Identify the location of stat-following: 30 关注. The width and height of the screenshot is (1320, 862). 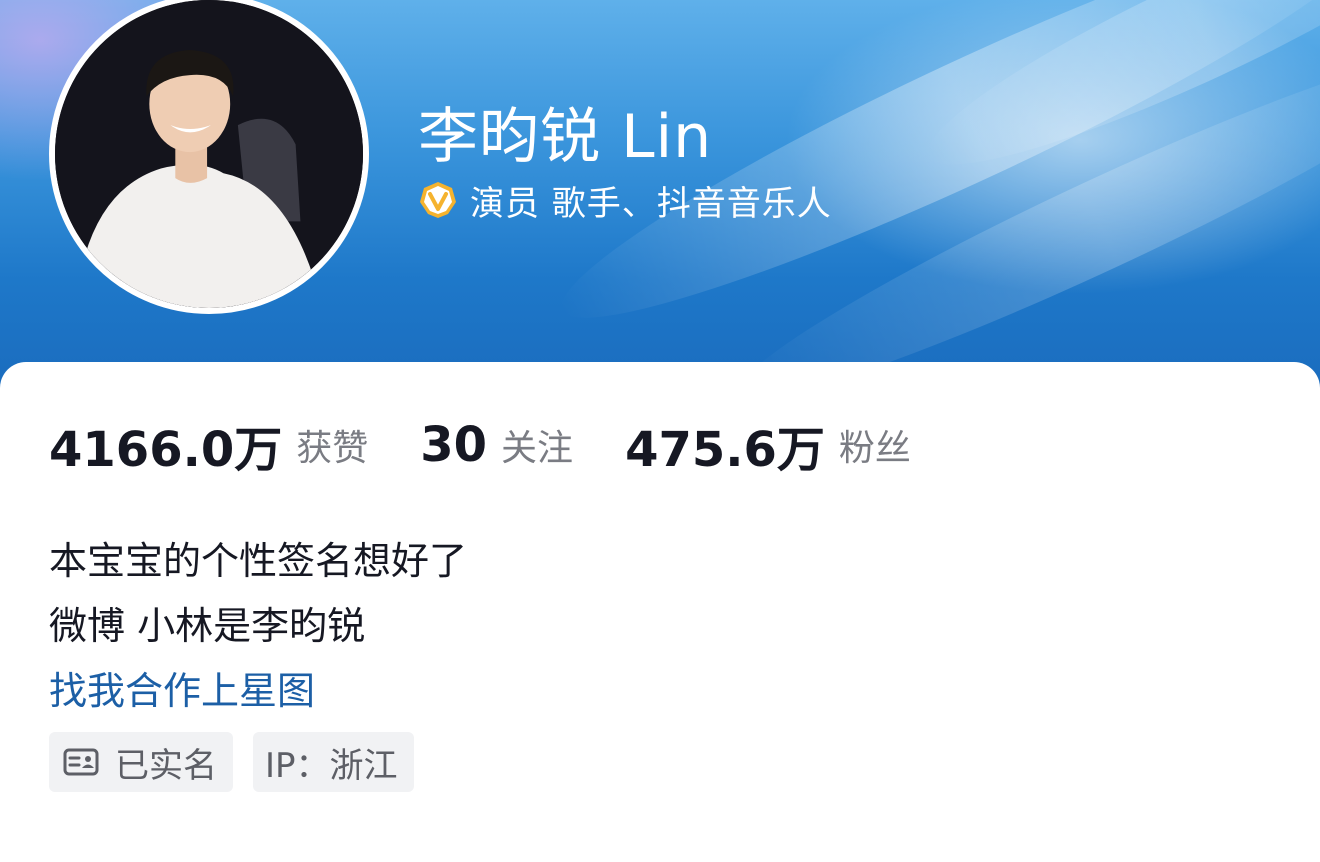
(496, 445).